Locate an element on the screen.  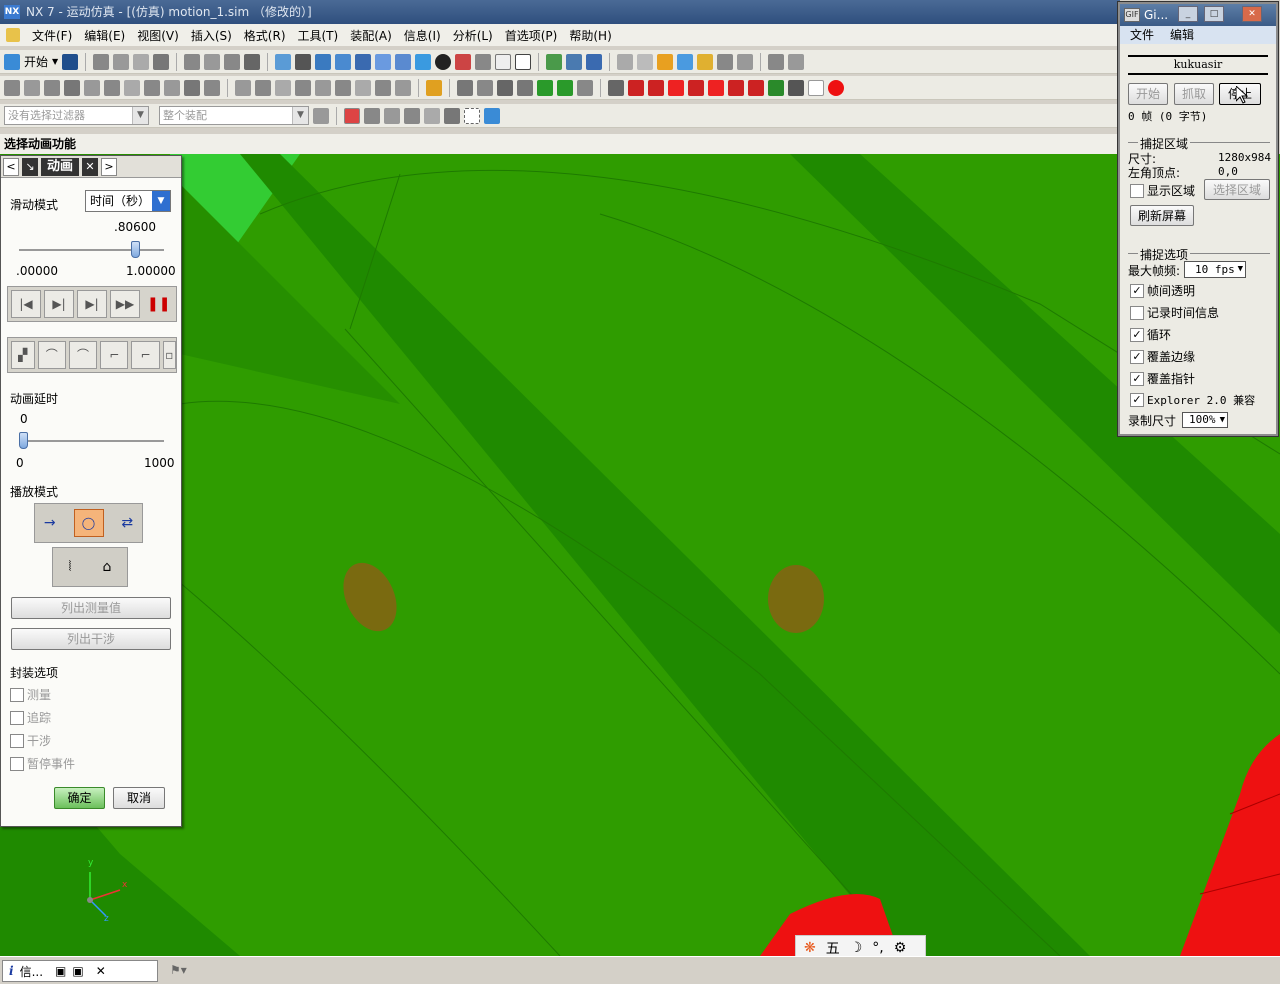
repeat-icon is located at coordinates (232, 61).